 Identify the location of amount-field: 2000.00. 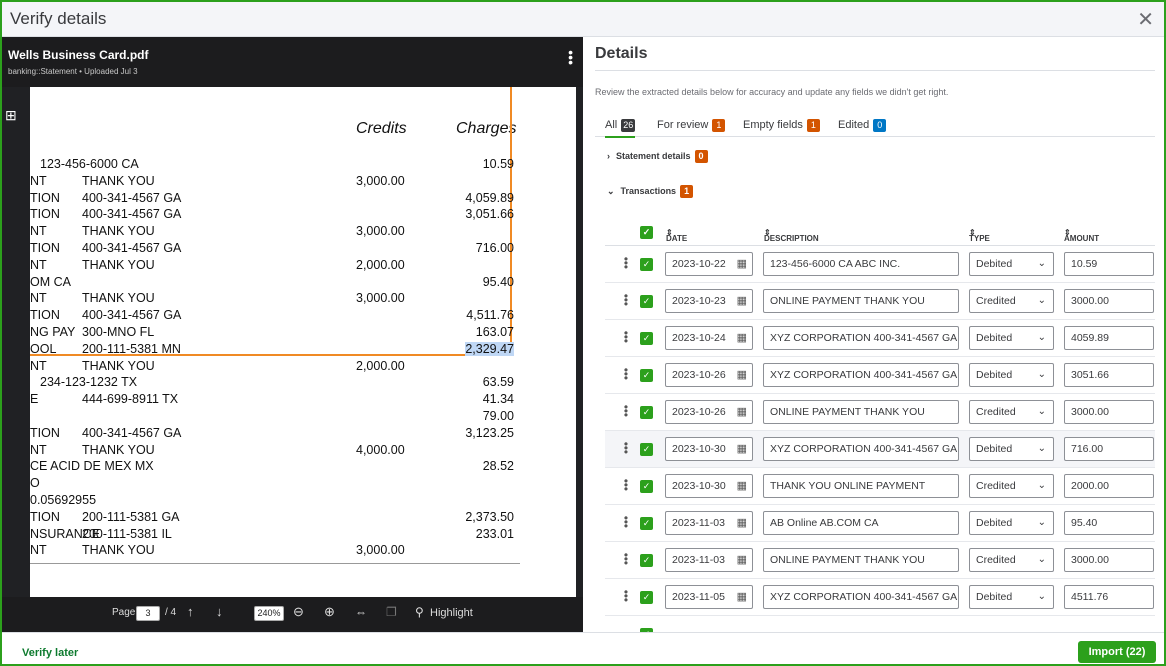
(1109, 486).